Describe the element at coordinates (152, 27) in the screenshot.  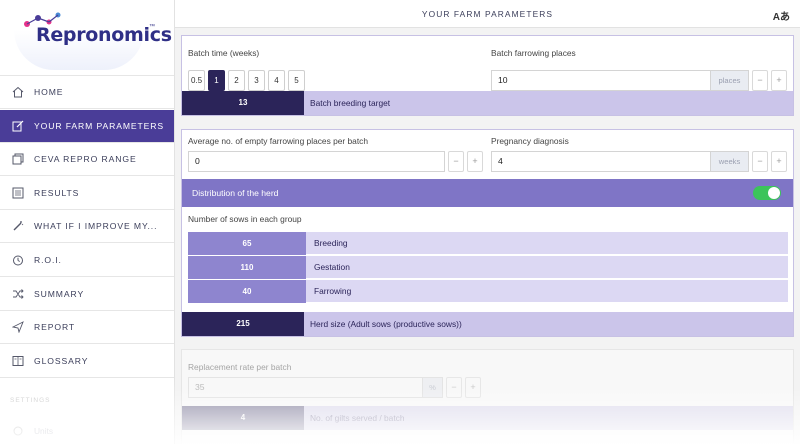
I see `logo-trademark: ™` at that location.